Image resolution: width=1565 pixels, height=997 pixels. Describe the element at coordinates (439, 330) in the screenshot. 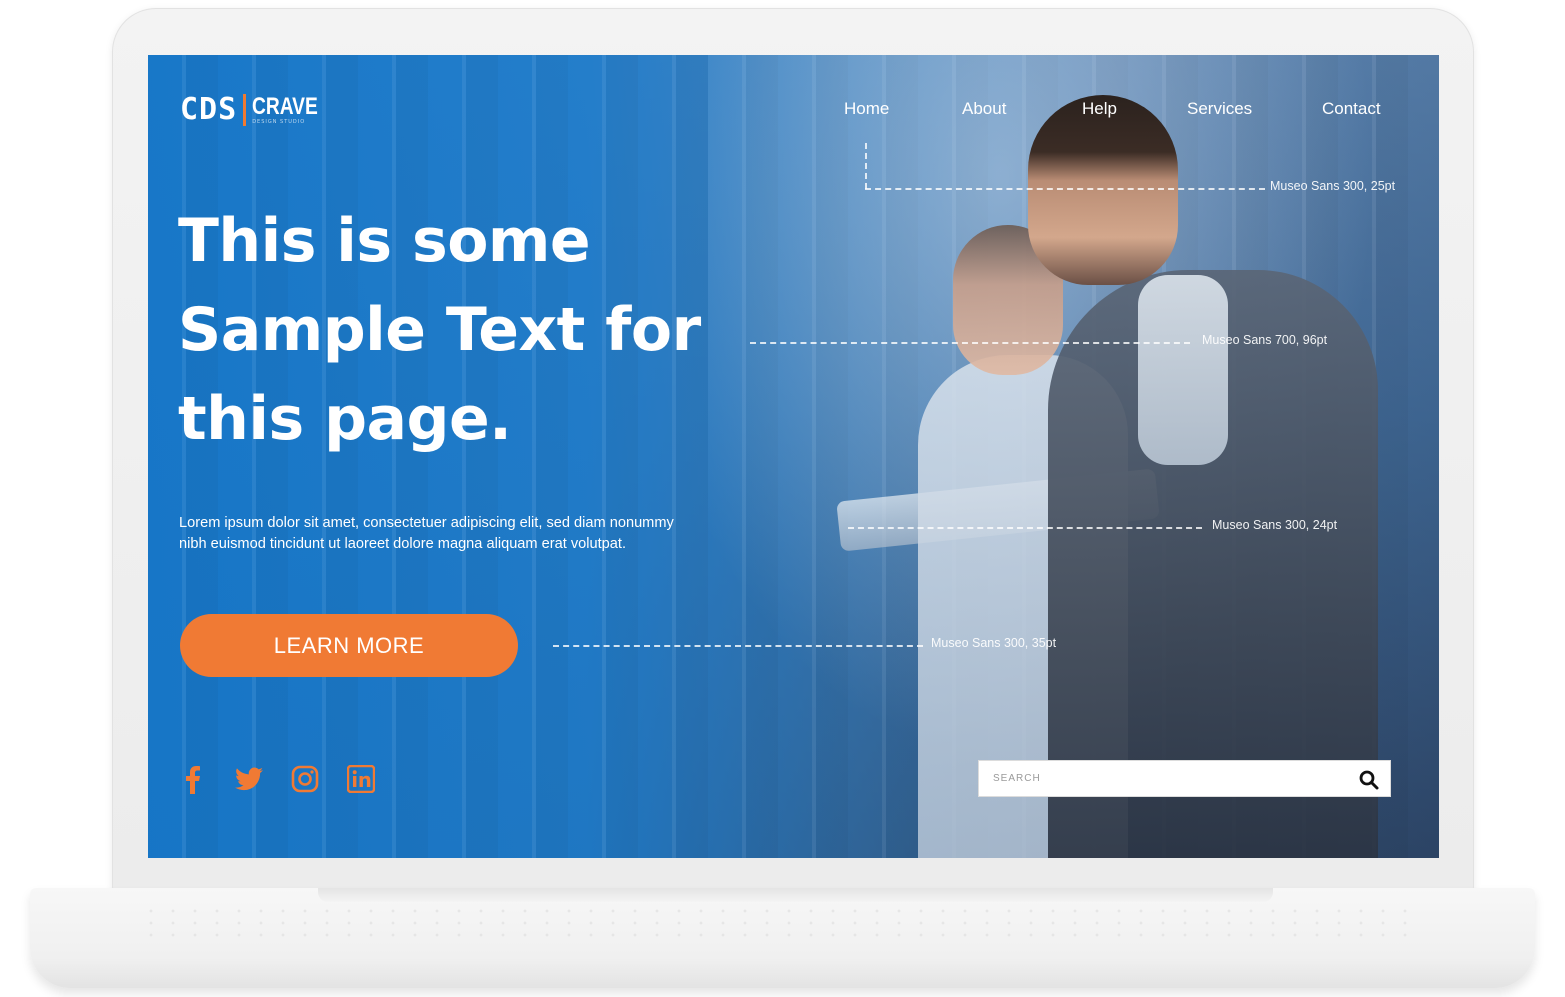

I see `headline-line-2: Sample Text for` at that location.